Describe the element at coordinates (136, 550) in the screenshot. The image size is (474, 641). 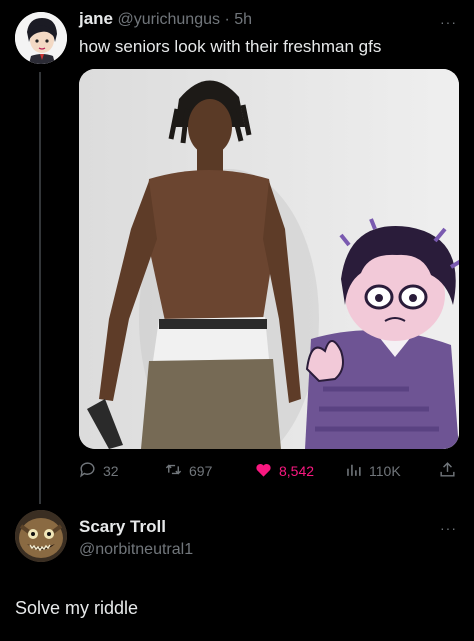
I see `handle: @norbitneutral1` at that location.